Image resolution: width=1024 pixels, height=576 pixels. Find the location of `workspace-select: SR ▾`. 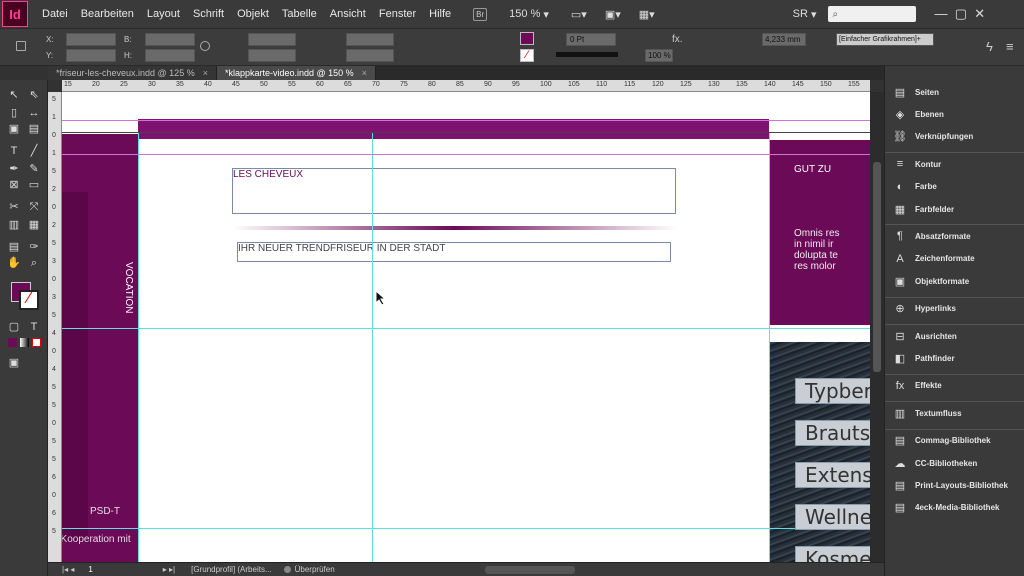

workspace-select: SR ▾ is located at coordinates (805, 14).